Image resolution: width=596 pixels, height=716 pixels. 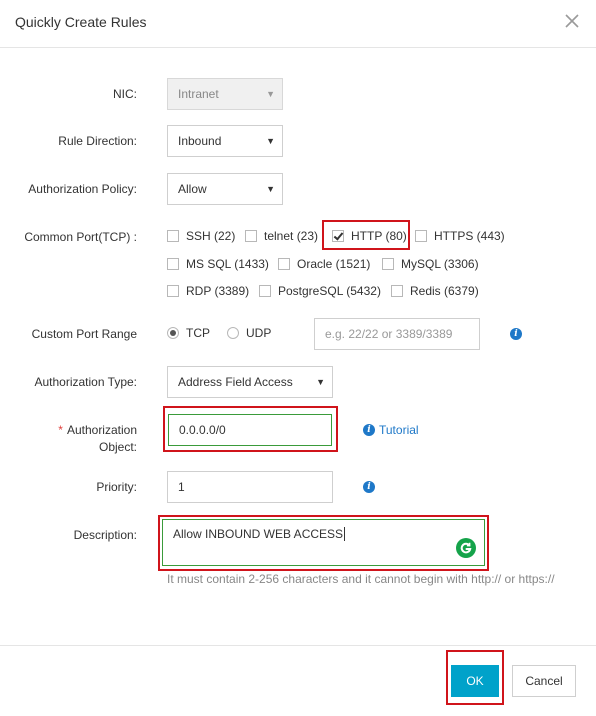 I want to click on priority-label: Priority:, so click(x=116, y=487).